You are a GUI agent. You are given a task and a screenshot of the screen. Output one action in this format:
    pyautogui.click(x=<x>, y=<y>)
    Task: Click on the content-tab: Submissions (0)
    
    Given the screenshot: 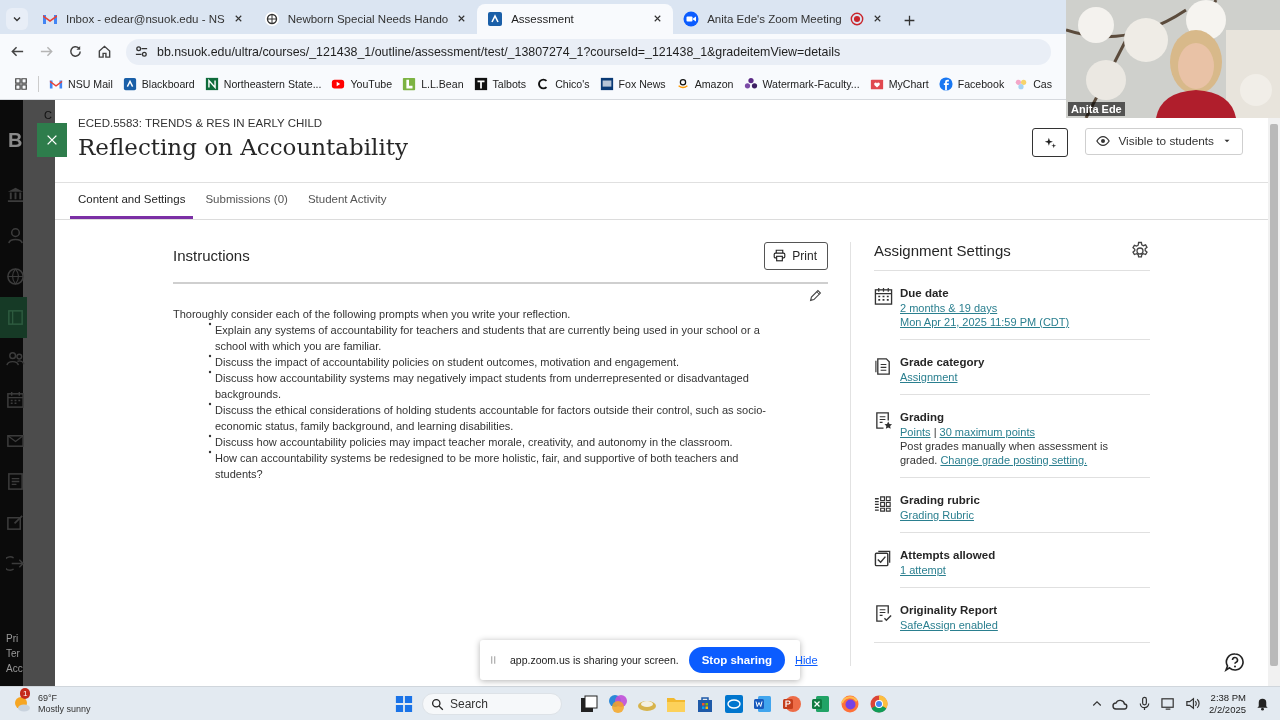 What is the action you would take?
    pyautogui.click(x=246, y=200)
    